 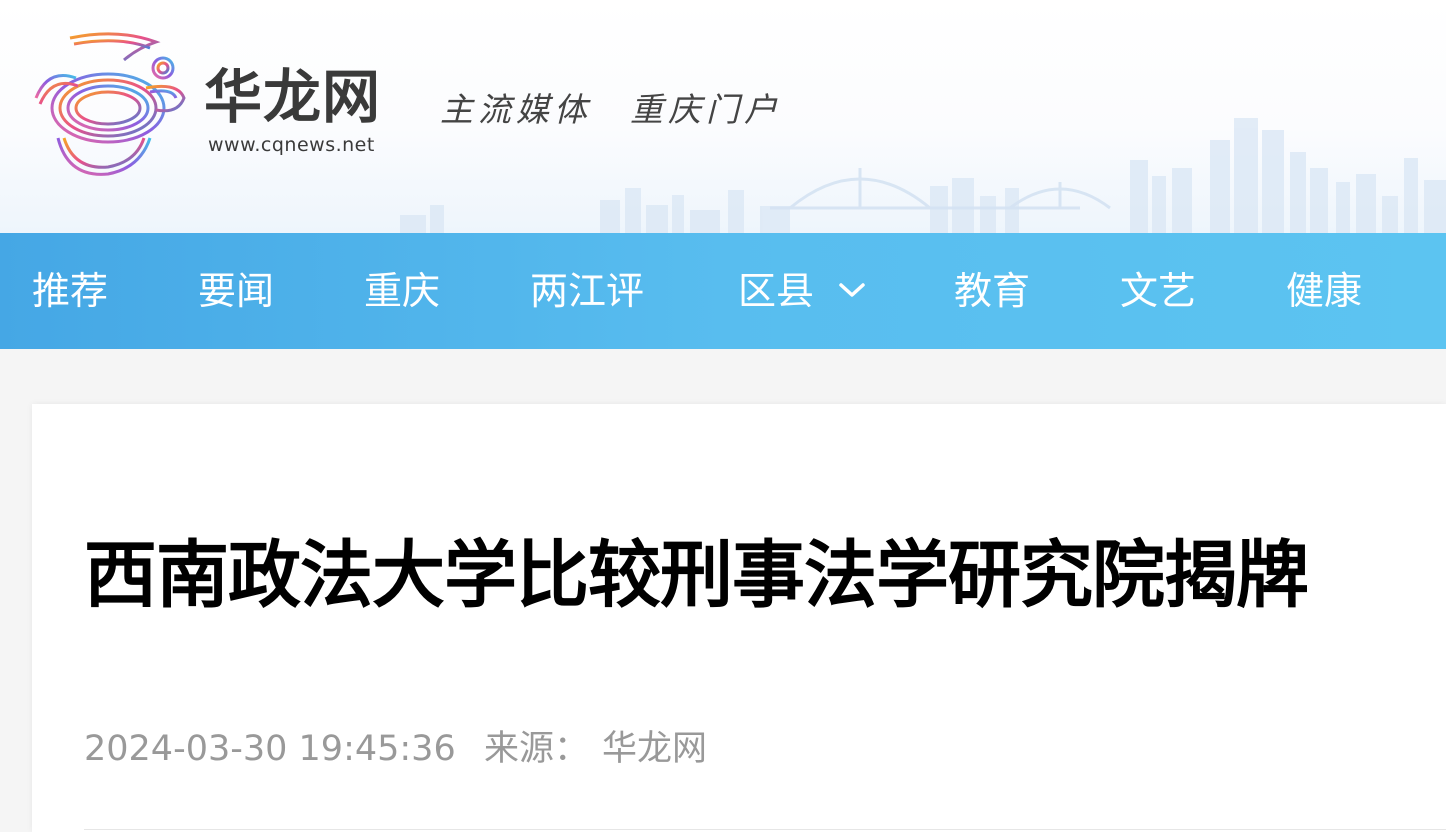 What do you see at coordinates (776, 291) in the screenshot?
I see `nav-item-quxian: 区县` at bounding box center [776, 291].